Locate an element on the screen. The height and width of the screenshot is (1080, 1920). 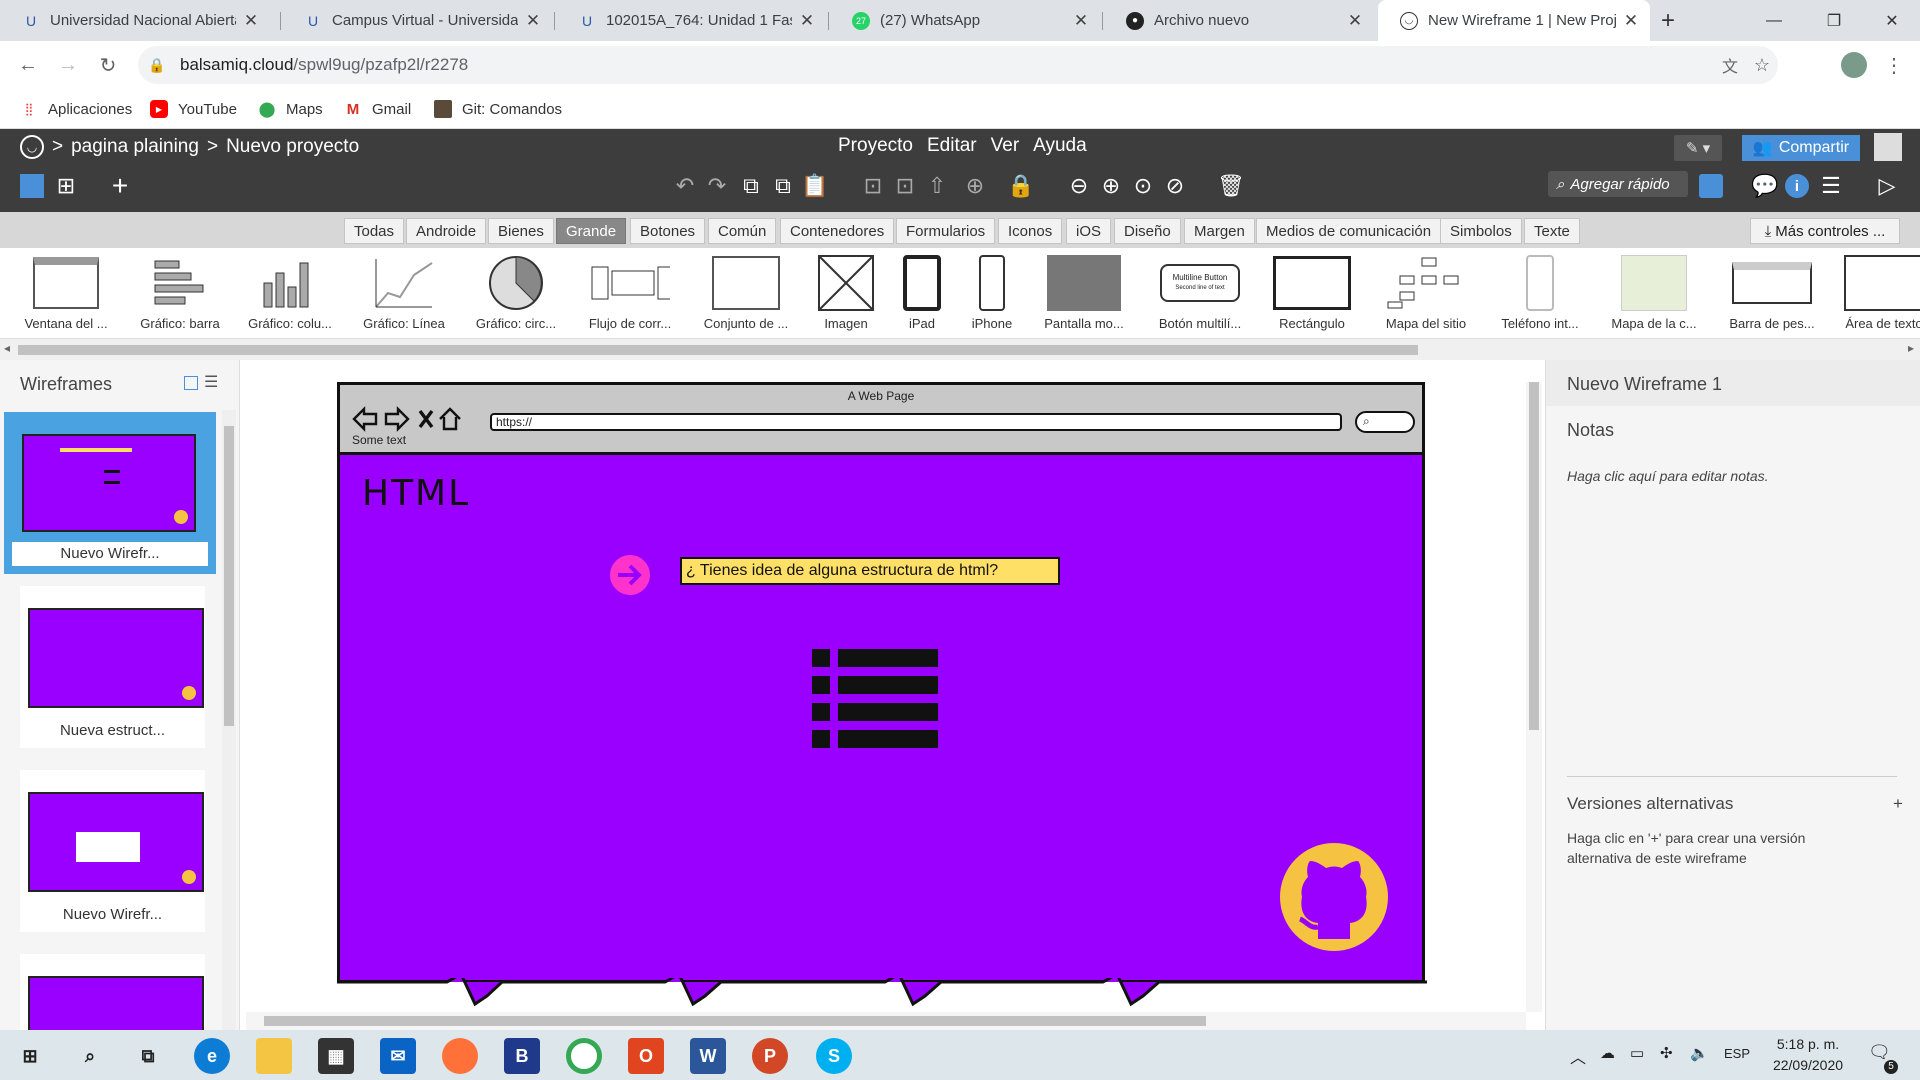
library-tab: Todas is located at coordinates (374, 231).